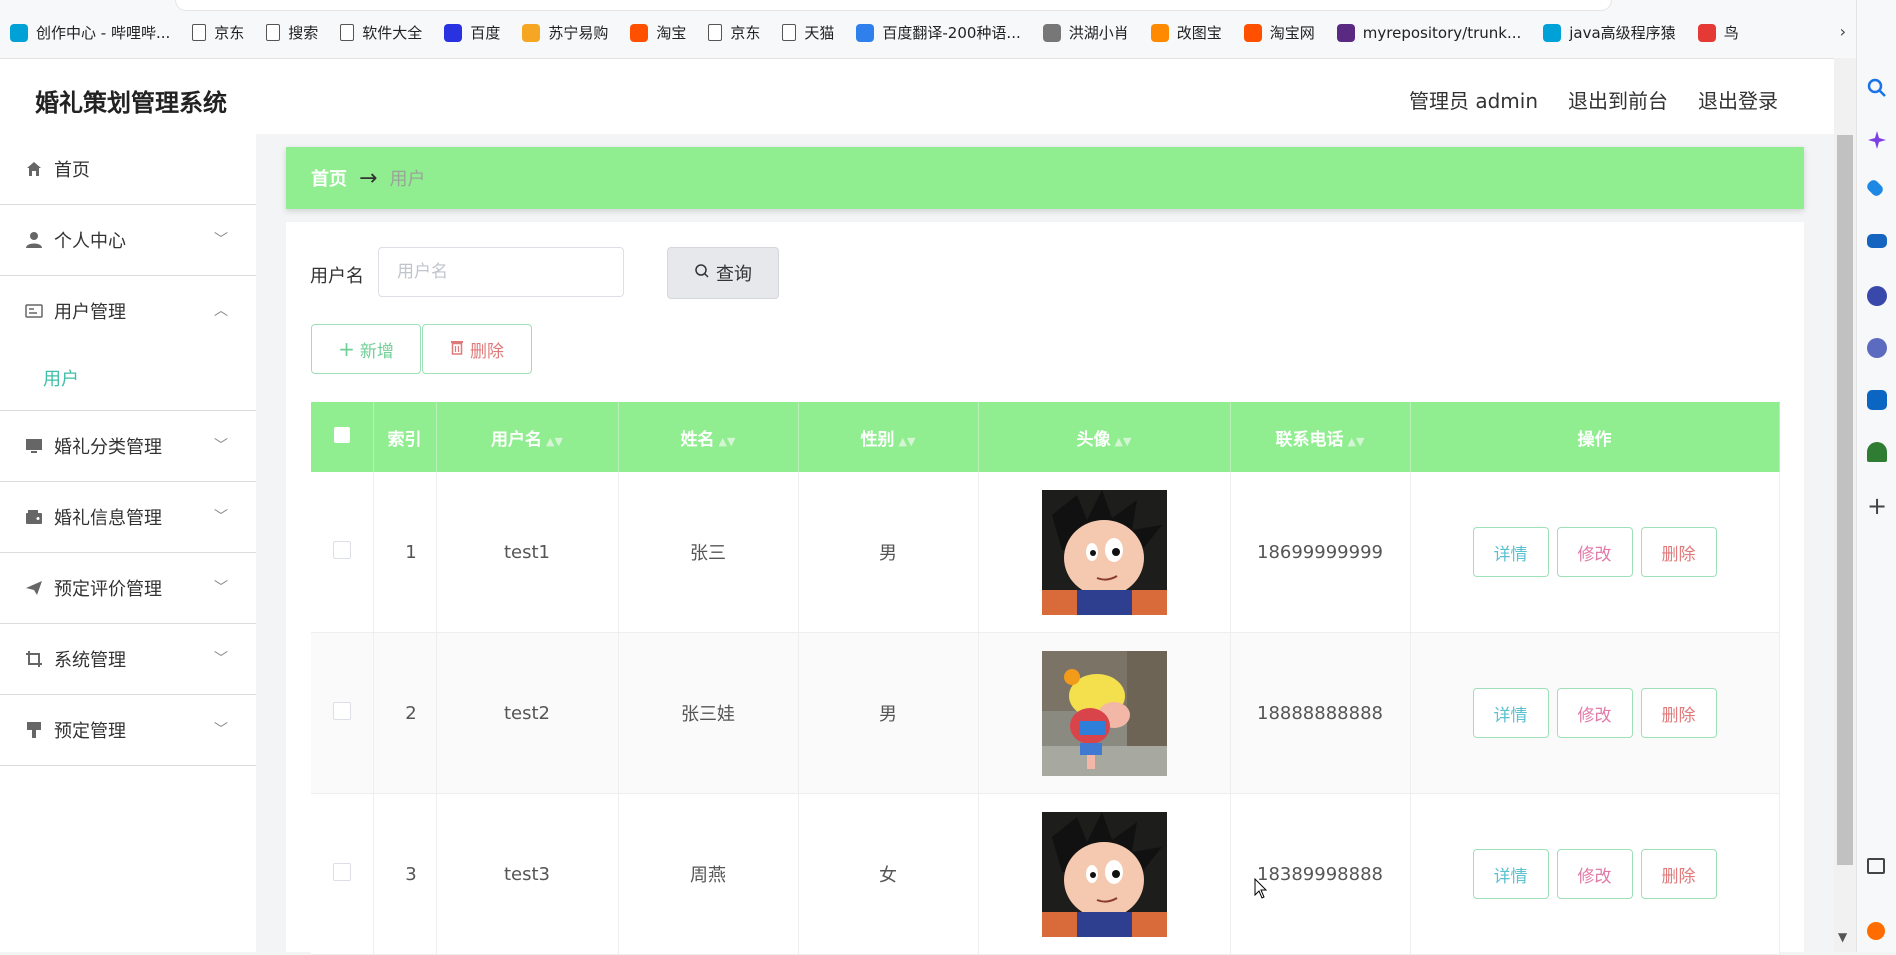 Image resolution: width=1896 pixels, height=955 pixels. I want to click on toolbox-icon, so click(1877, 241).